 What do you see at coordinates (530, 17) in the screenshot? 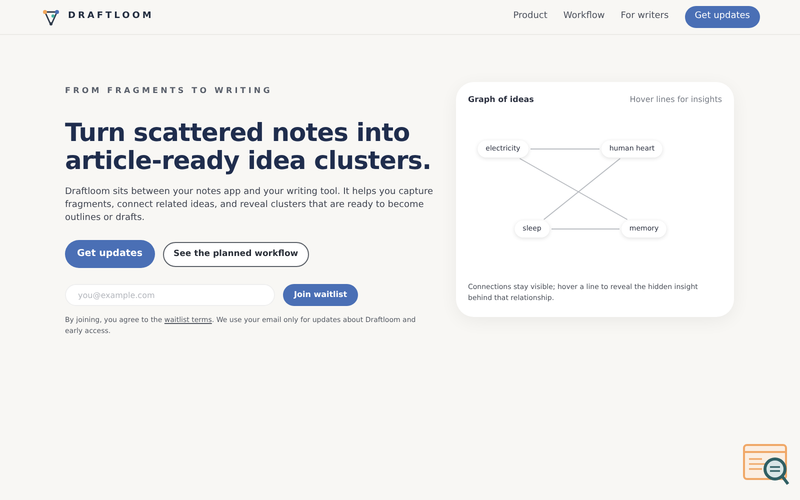
I see `nav-link: Product` at bounding box center [530, 17].